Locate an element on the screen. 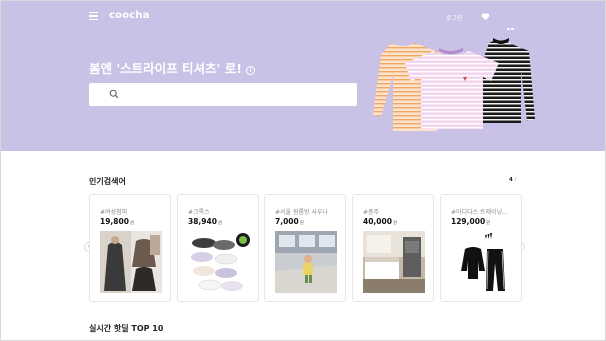  keyword-card: #서울 원룸방 사우나 7,000원 is located at coordinates (305, 248).